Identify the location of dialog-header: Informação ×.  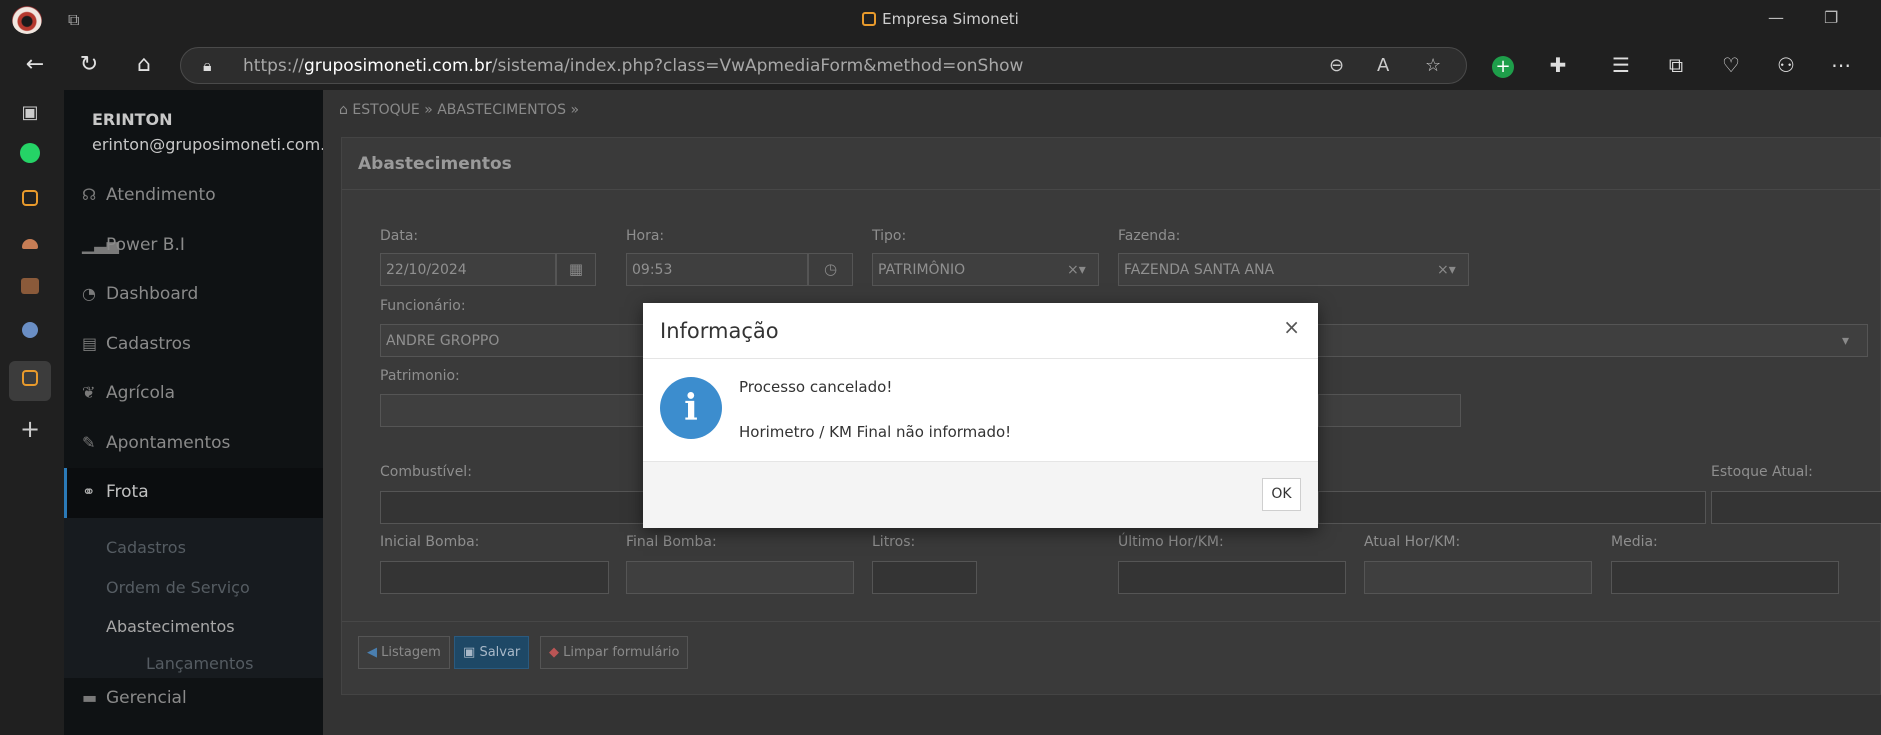
(980, 331).